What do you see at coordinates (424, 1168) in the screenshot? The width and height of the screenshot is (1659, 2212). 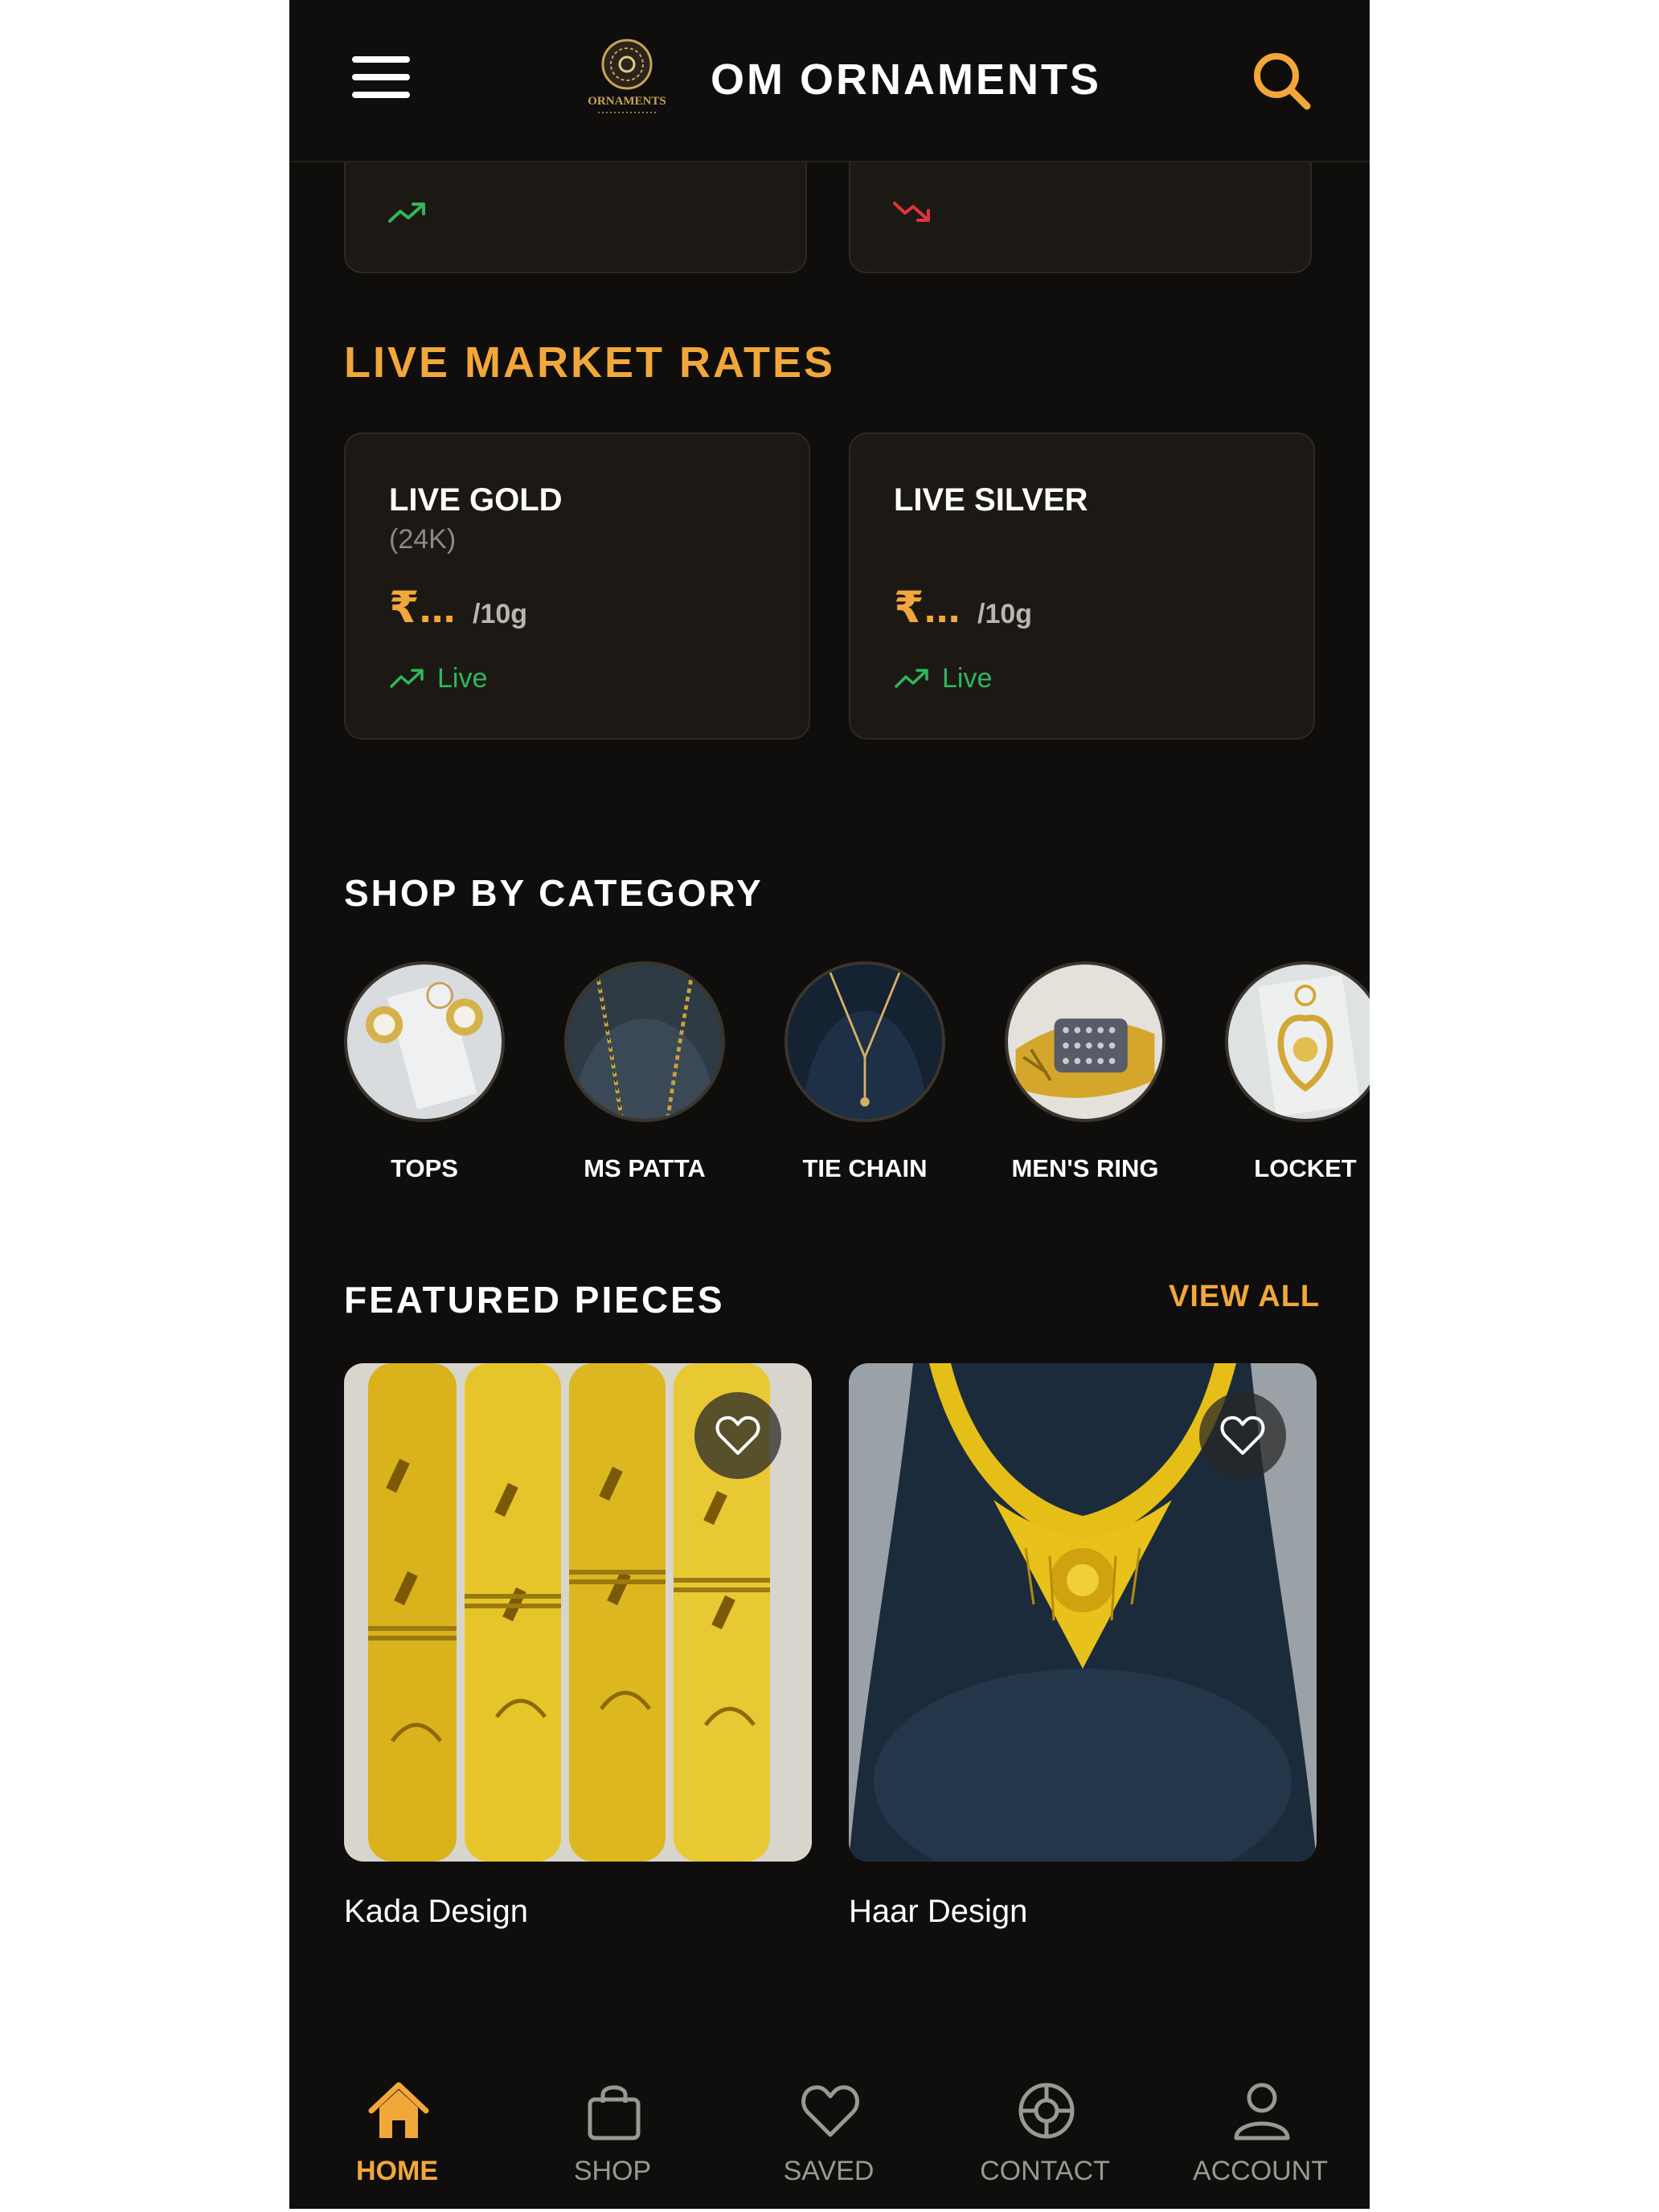 I see `category-label: TOPS` at bounding box center [424, 1168].